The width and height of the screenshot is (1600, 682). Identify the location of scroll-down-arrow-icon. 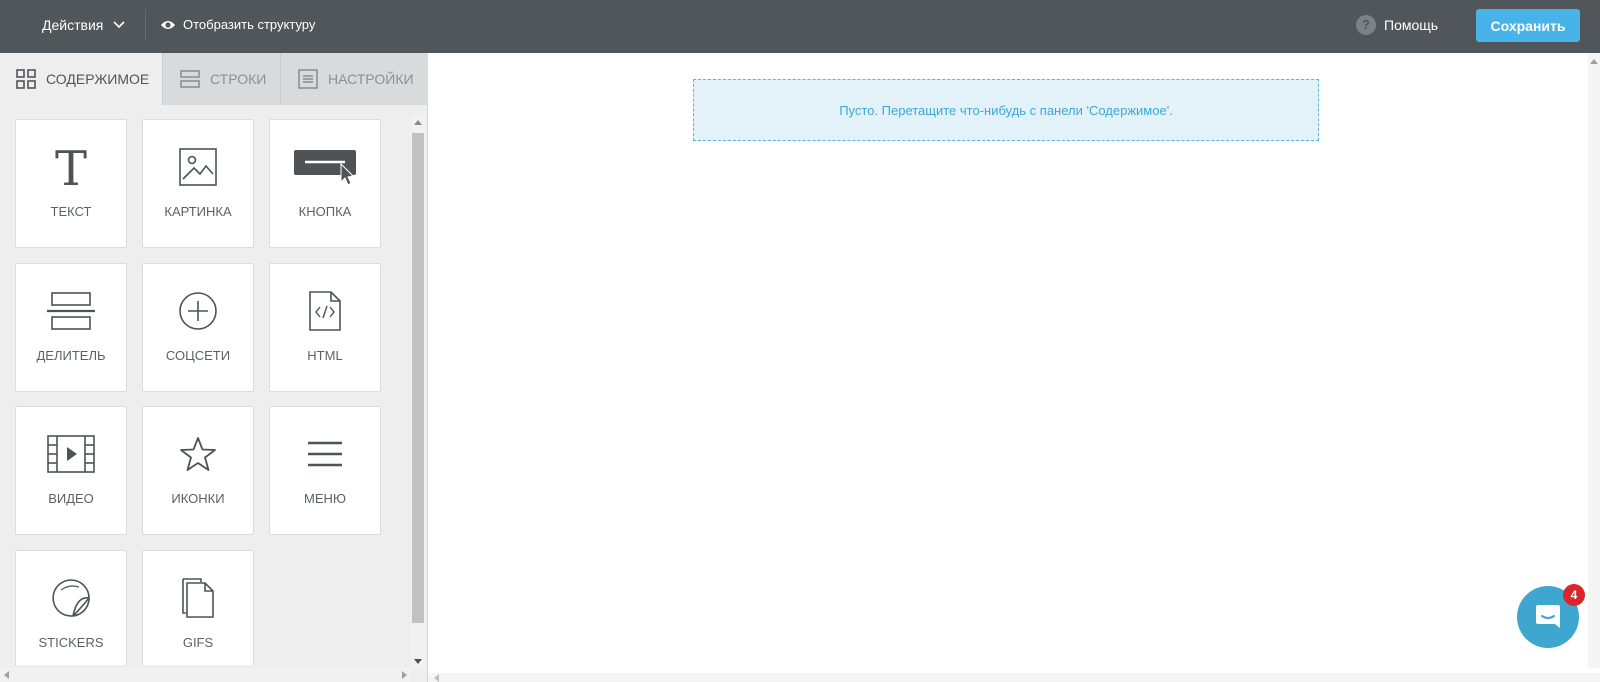
(418, 661).